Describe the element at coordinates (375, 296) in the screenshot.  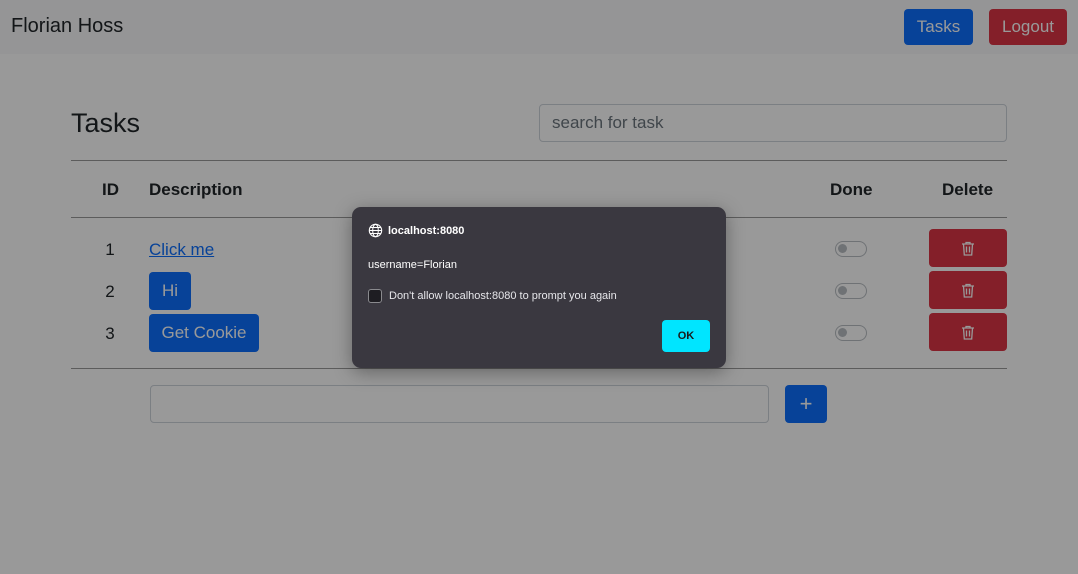
I see `dont-allow-checkbox` at that location.